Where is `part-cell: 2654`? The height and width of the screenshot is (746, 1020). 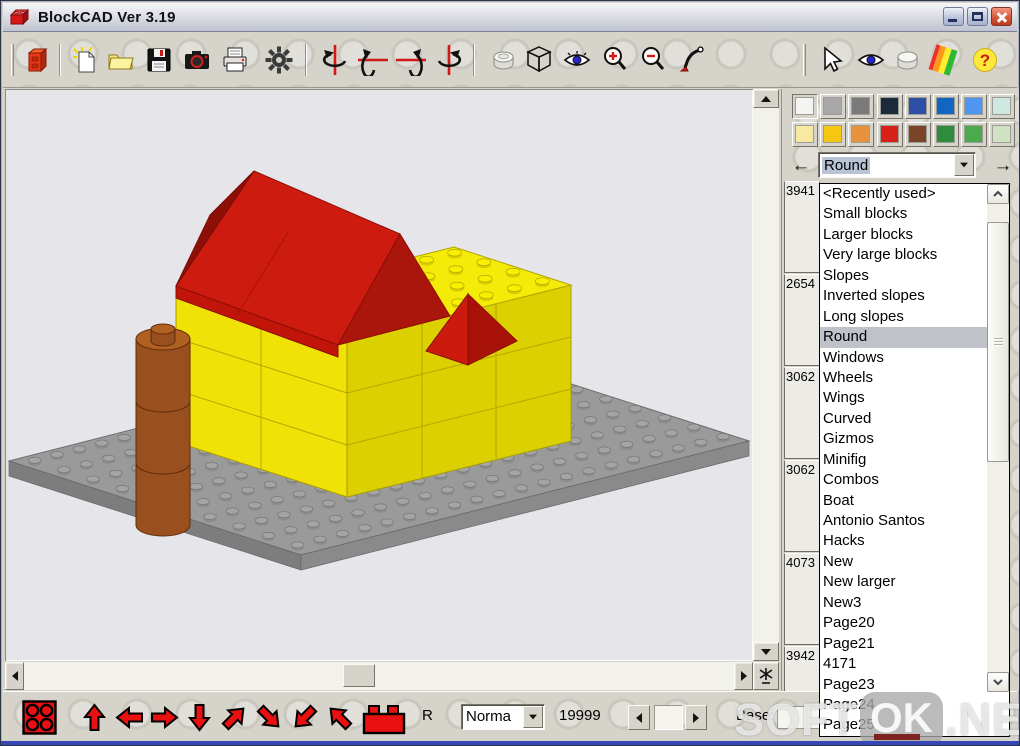
part-cell: 2654 is located at coordinates (802, 320).